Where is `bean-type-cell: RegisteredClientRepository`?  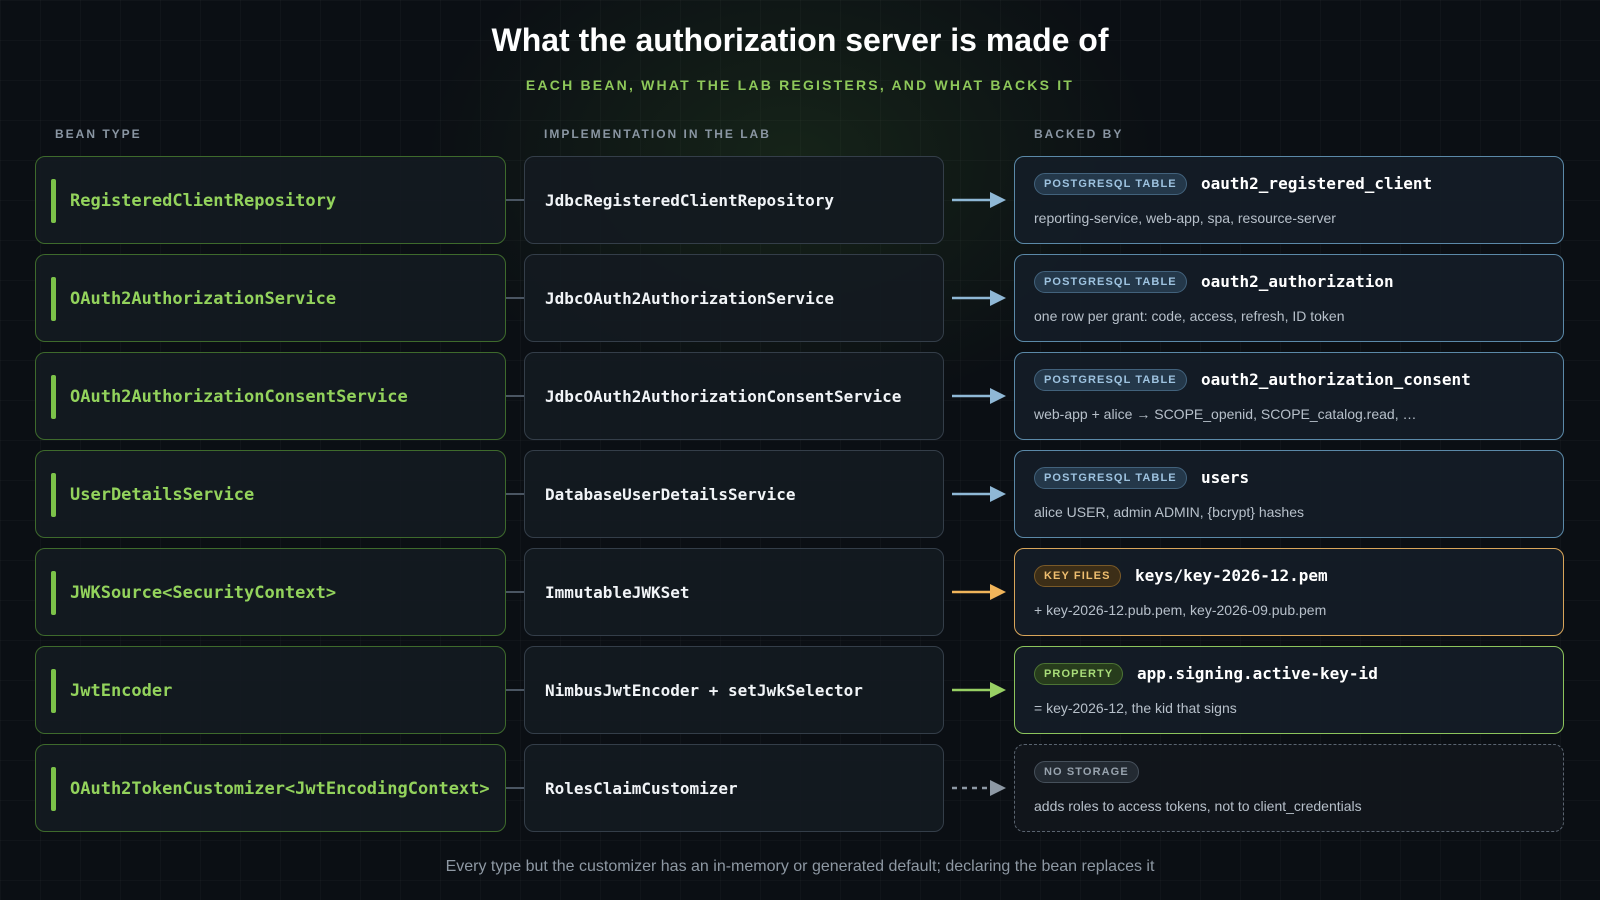
bean-type-cell: RegisteredClientRepository is located at coordinates (270, 200).